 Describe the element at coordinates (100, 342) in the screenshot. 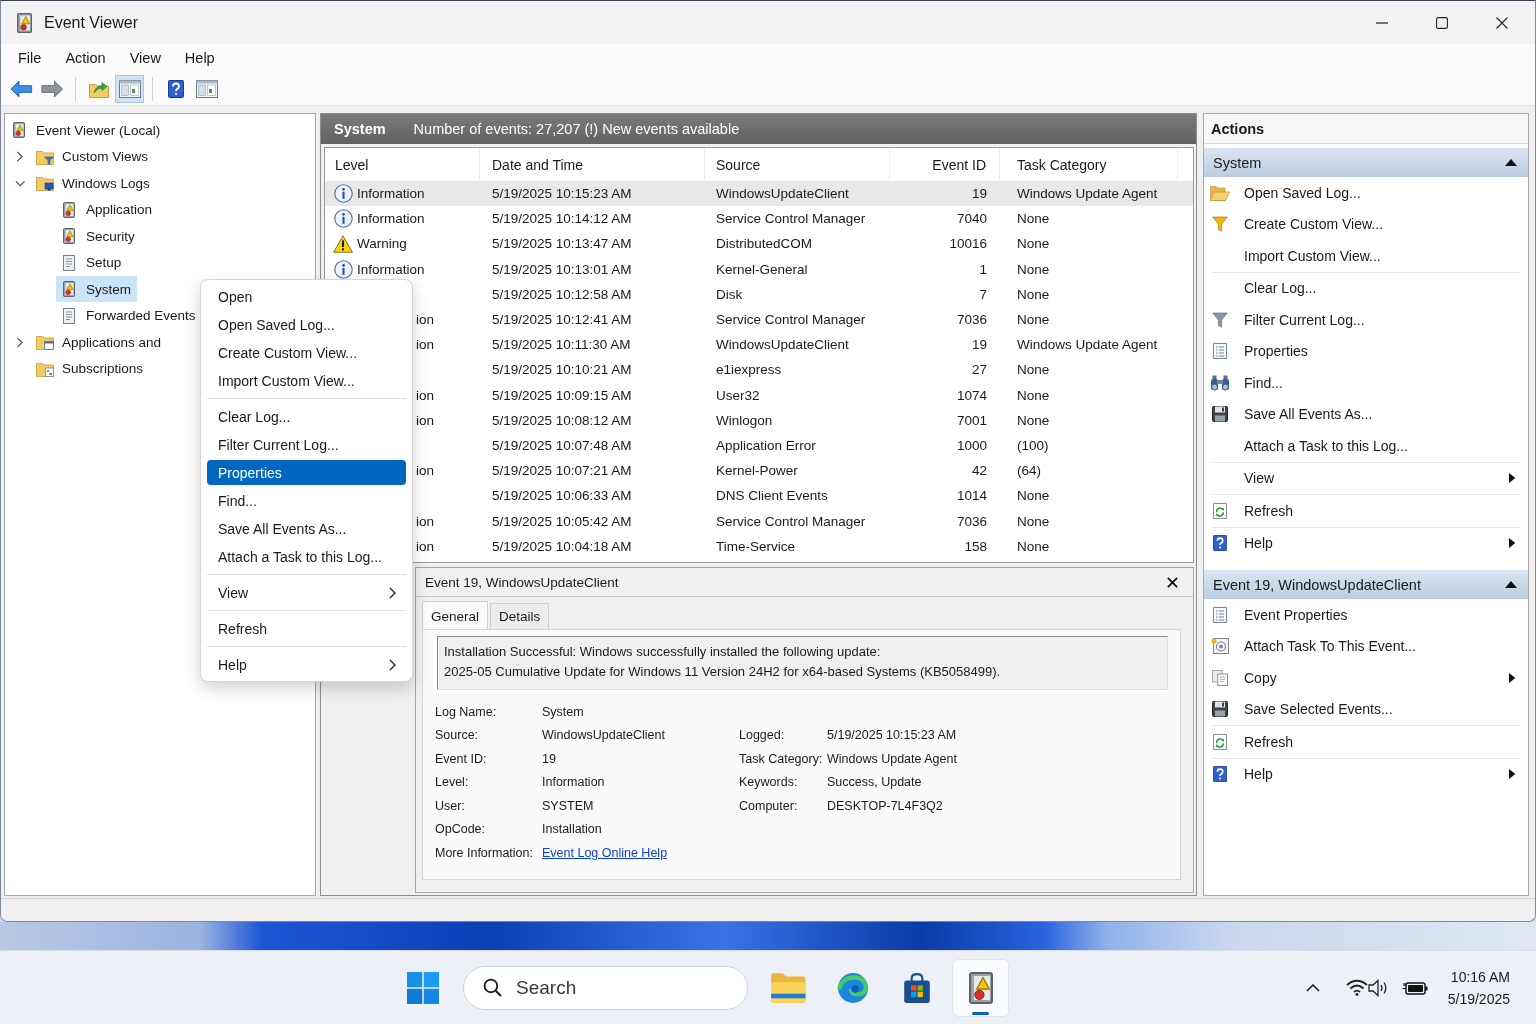

I see `tree-item: Applications and` at that location.